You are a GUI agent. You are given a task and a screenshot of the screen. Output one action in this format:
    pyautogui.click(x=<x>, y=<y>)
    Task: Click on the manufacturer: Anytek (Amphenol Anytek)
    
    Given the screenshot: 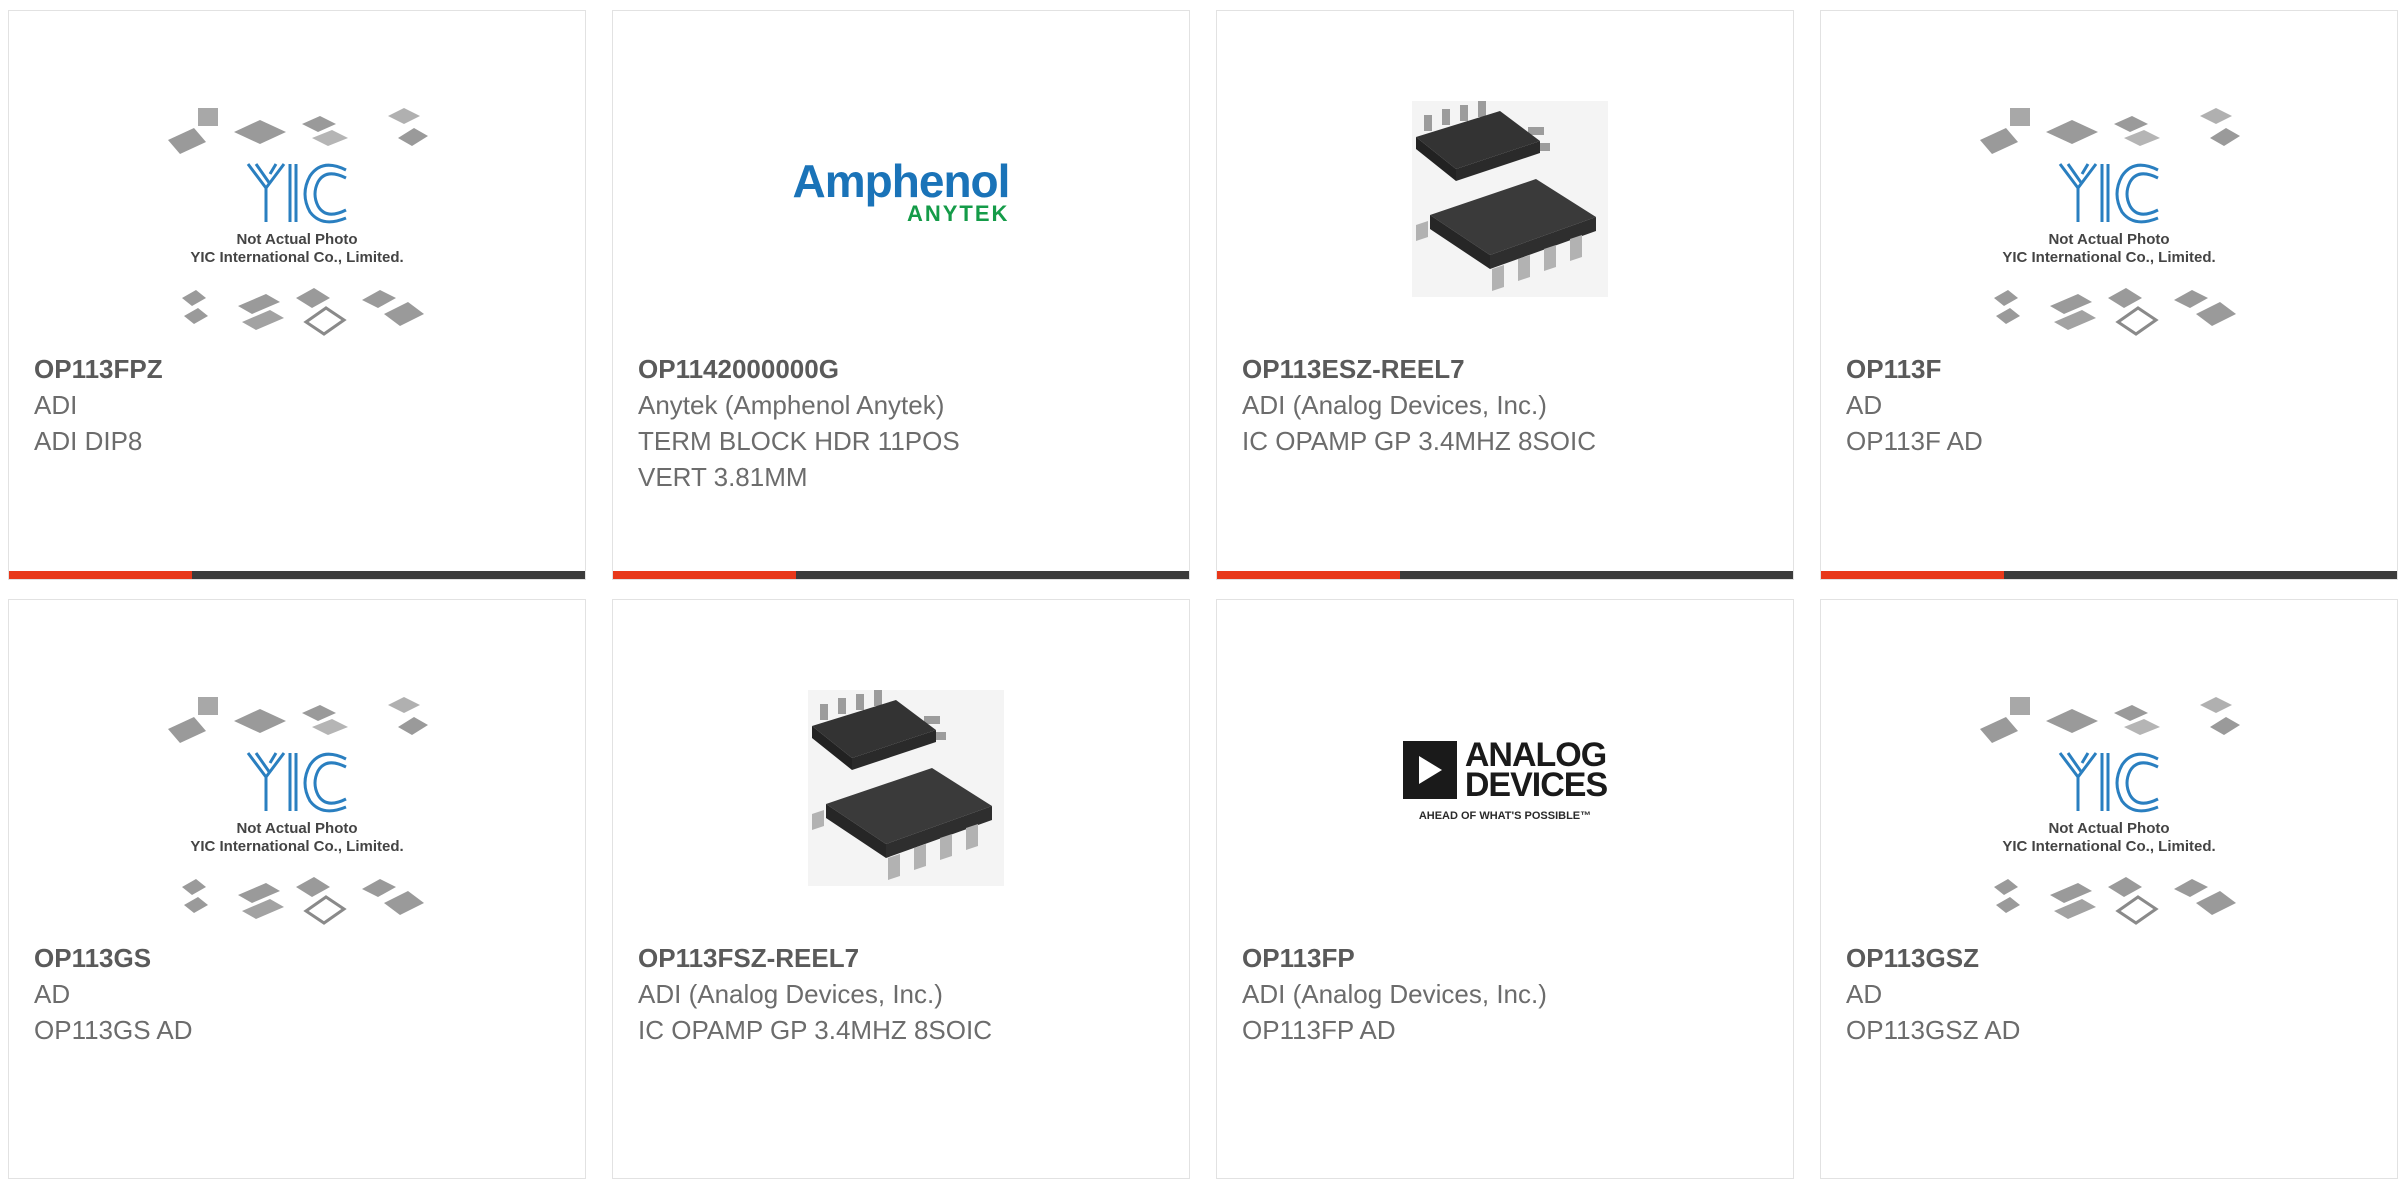 What is the action you would take?
    pyautogui.click(x=791, y=405)
    